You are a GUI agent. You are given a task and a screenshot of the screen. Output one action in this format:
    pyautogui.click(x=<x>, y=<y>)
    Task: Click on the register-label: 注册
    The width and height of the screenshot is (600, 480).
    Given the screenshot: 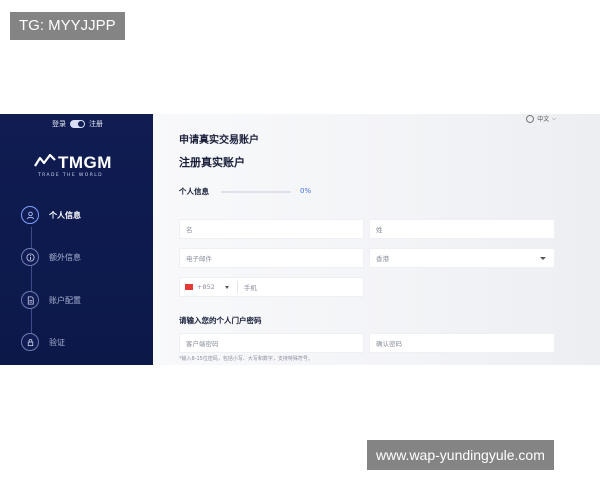 What is the action you would take?
    pyautogui.click(x=96, y=124)
    